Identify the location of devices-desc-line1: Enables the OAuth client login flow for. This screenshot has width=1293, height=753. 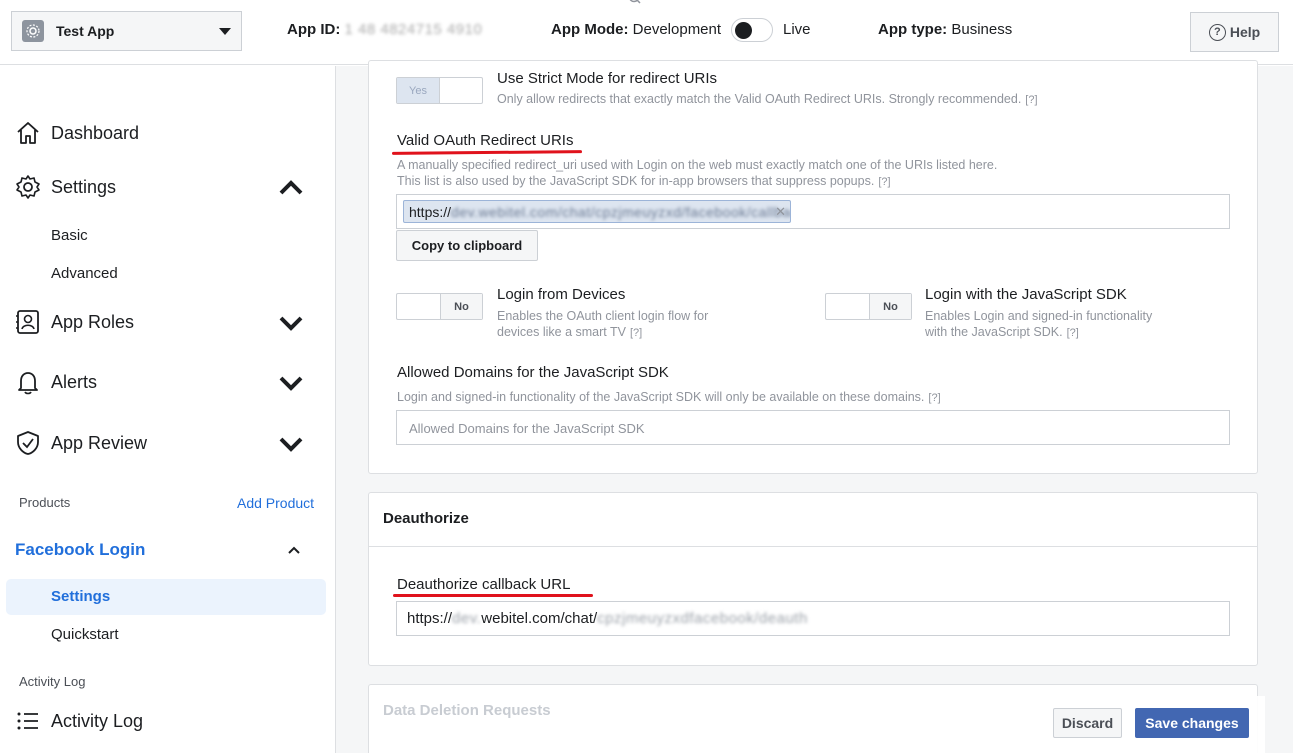
(603, 316).